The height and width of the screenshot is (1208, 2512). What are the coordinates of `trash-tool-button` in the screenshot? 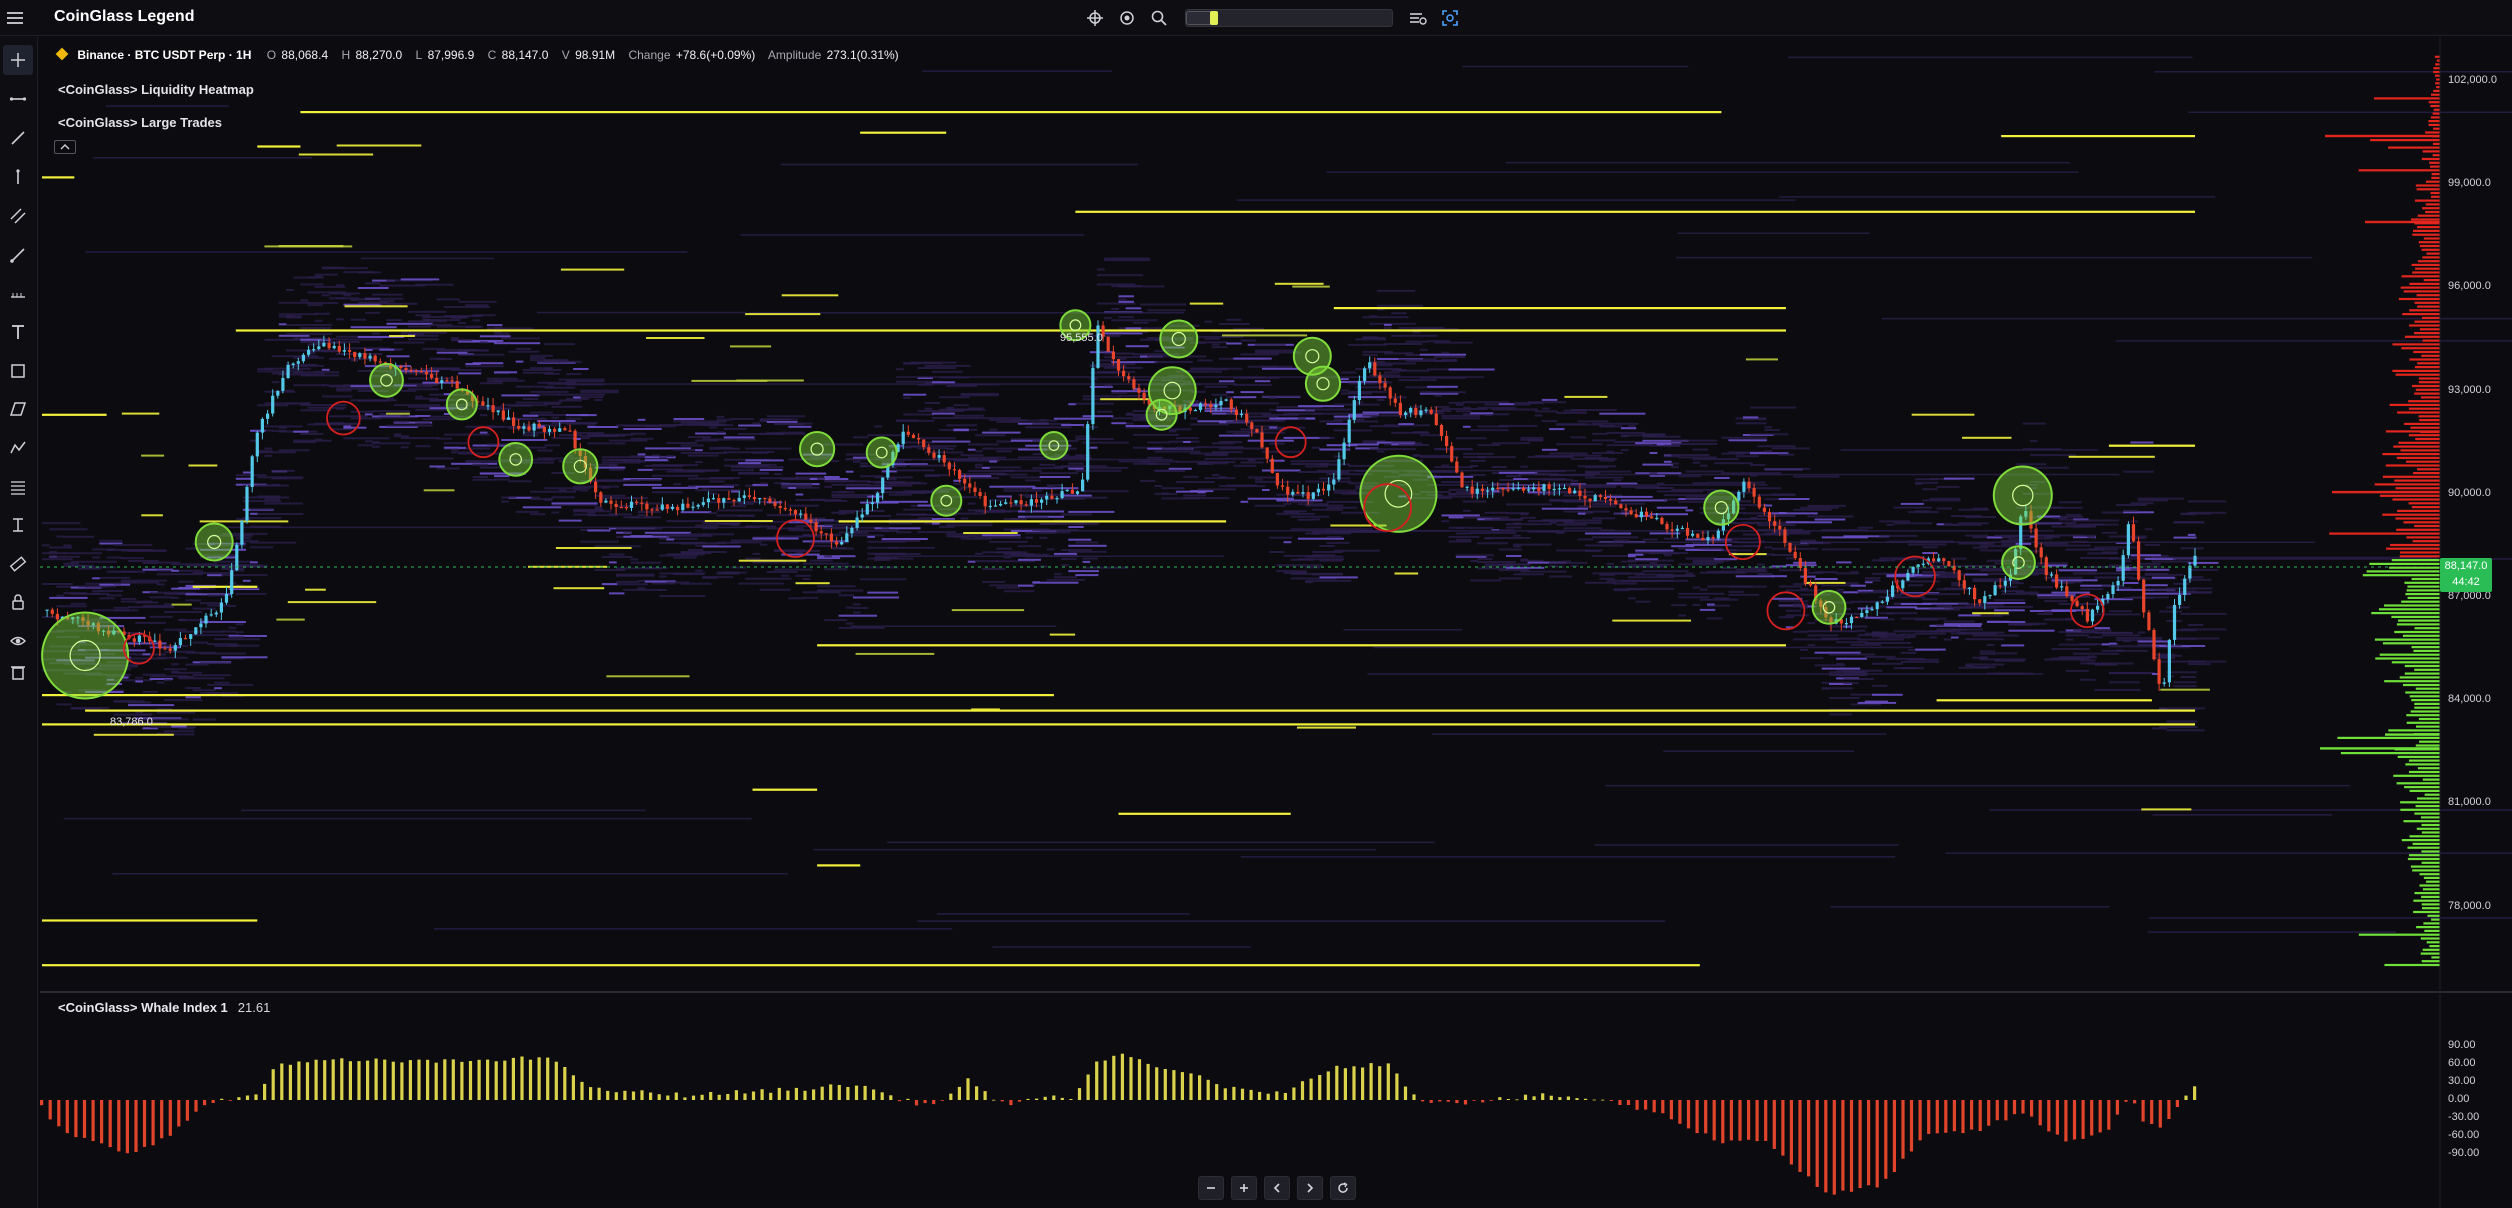 It's located at (18, 672).